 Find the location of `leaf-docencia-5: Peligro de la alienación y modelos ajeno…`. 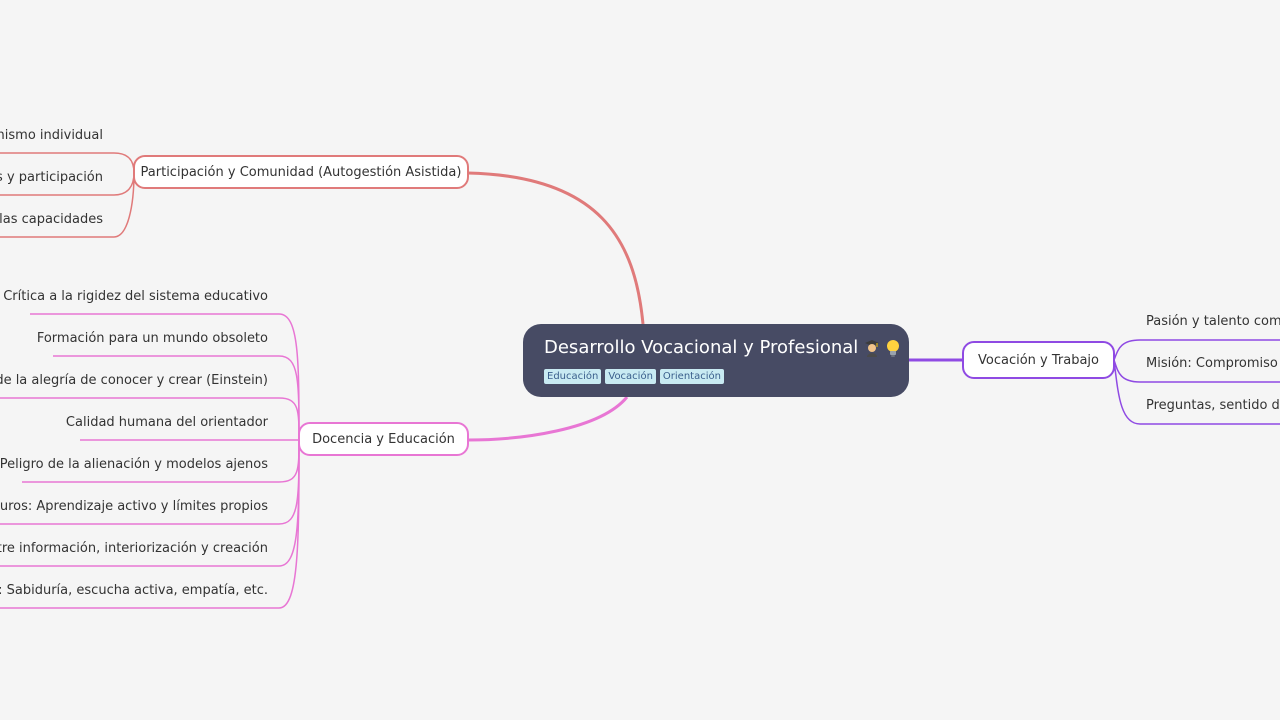

leaf-docencia-5: Peligro de la alienación y modelos ajeno… is located at coordinates (134, 465).